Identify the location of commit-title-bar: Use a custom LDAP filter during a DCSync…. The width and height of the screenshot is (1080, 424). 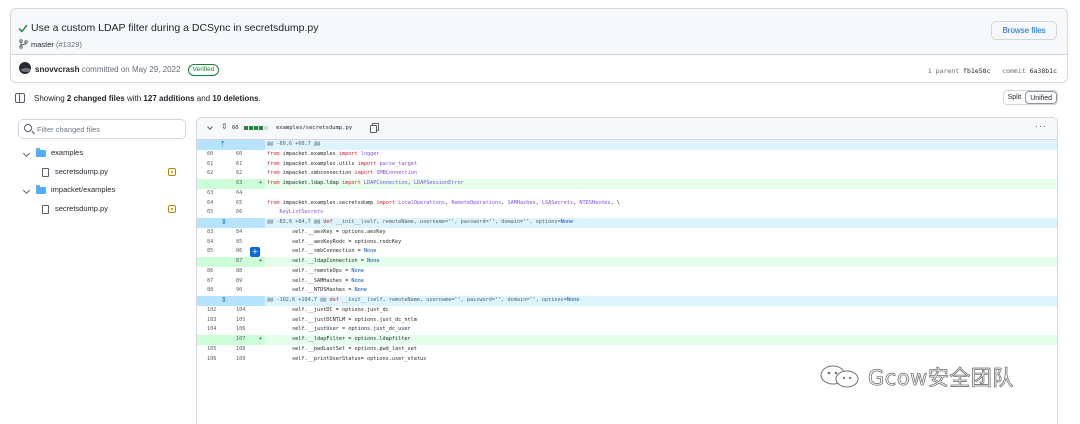
(539, 32).